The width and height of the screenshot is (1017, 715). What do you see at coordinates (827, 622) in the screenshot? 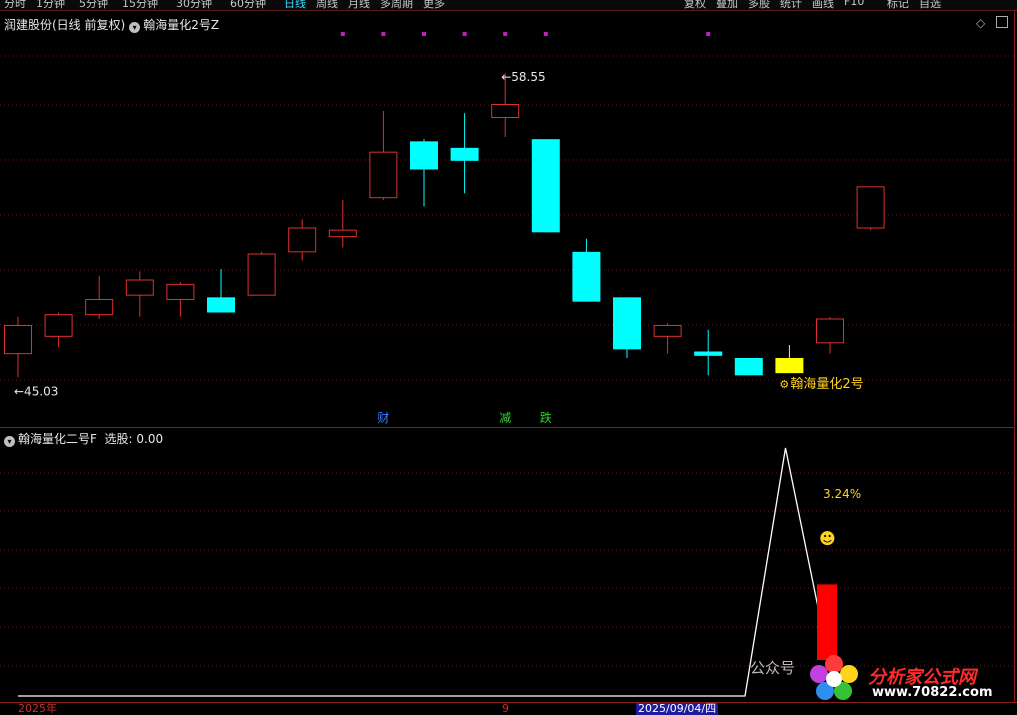
I see `indicator-bar` at bounding box center [827, 622].